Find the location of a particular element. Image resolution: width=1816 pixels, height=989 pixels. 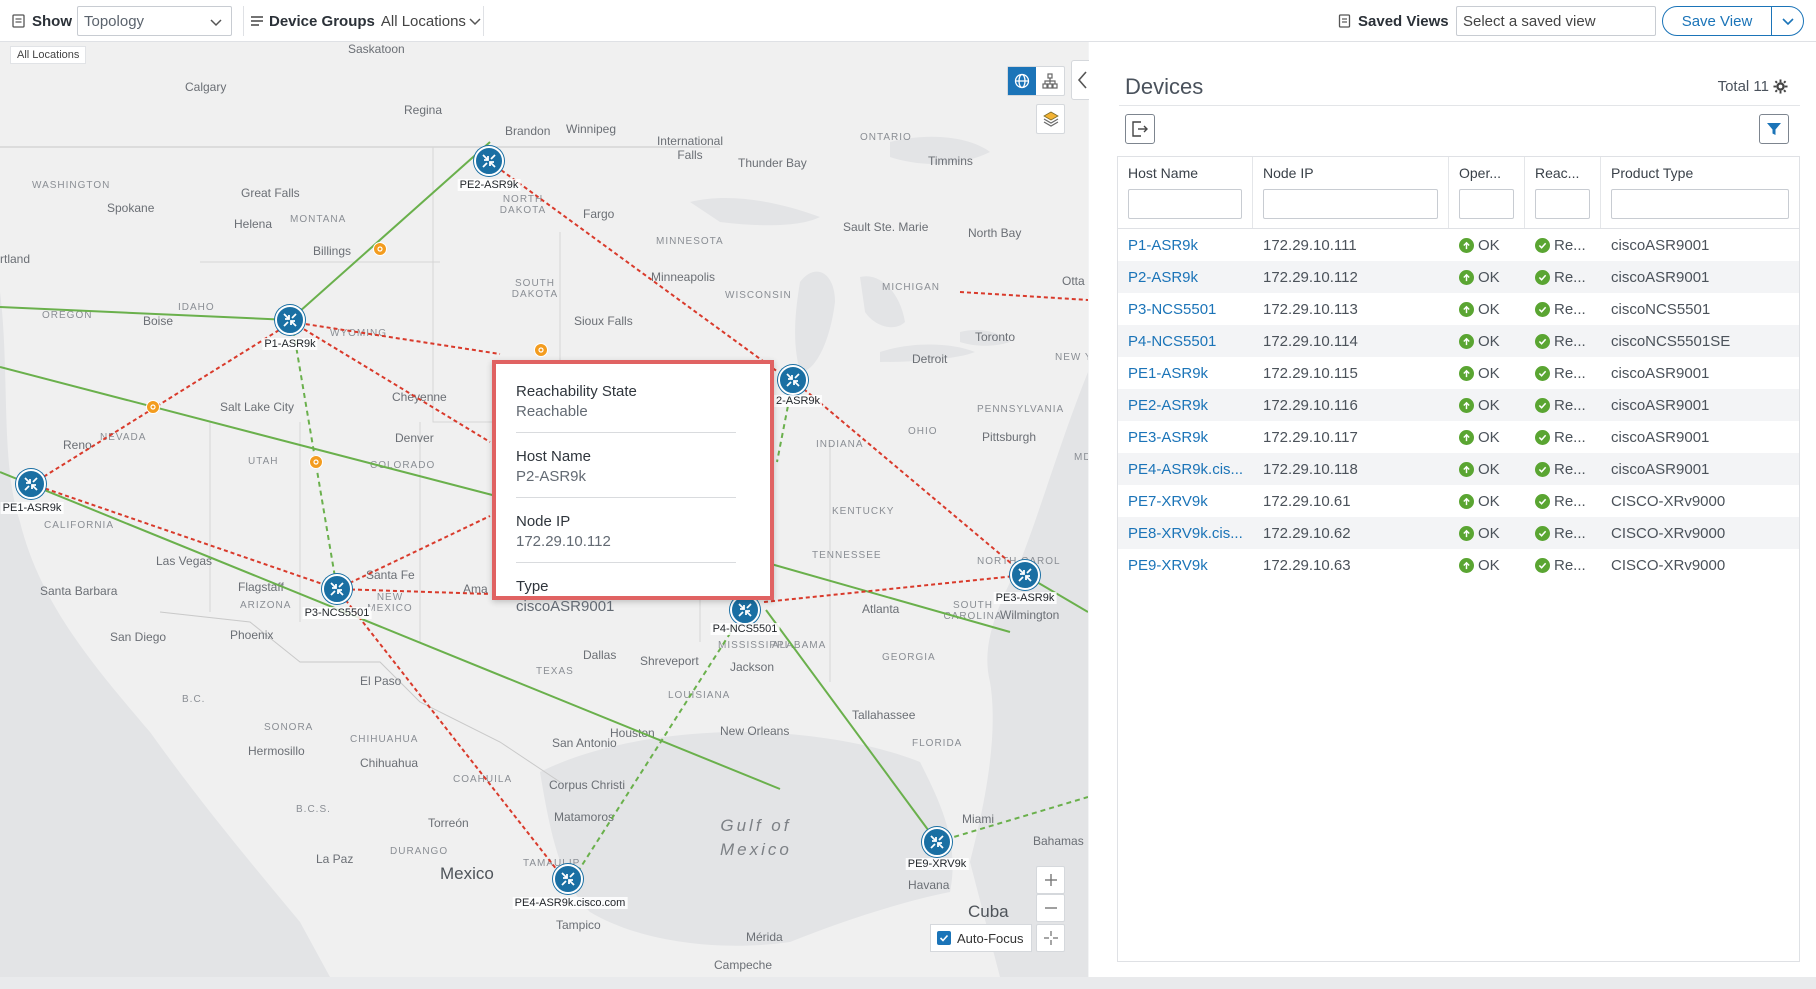

table-row: P2-ASR9k 172.29.10.112 OK Re... ciscoASR9001 is located at coordinates (1458, 277).